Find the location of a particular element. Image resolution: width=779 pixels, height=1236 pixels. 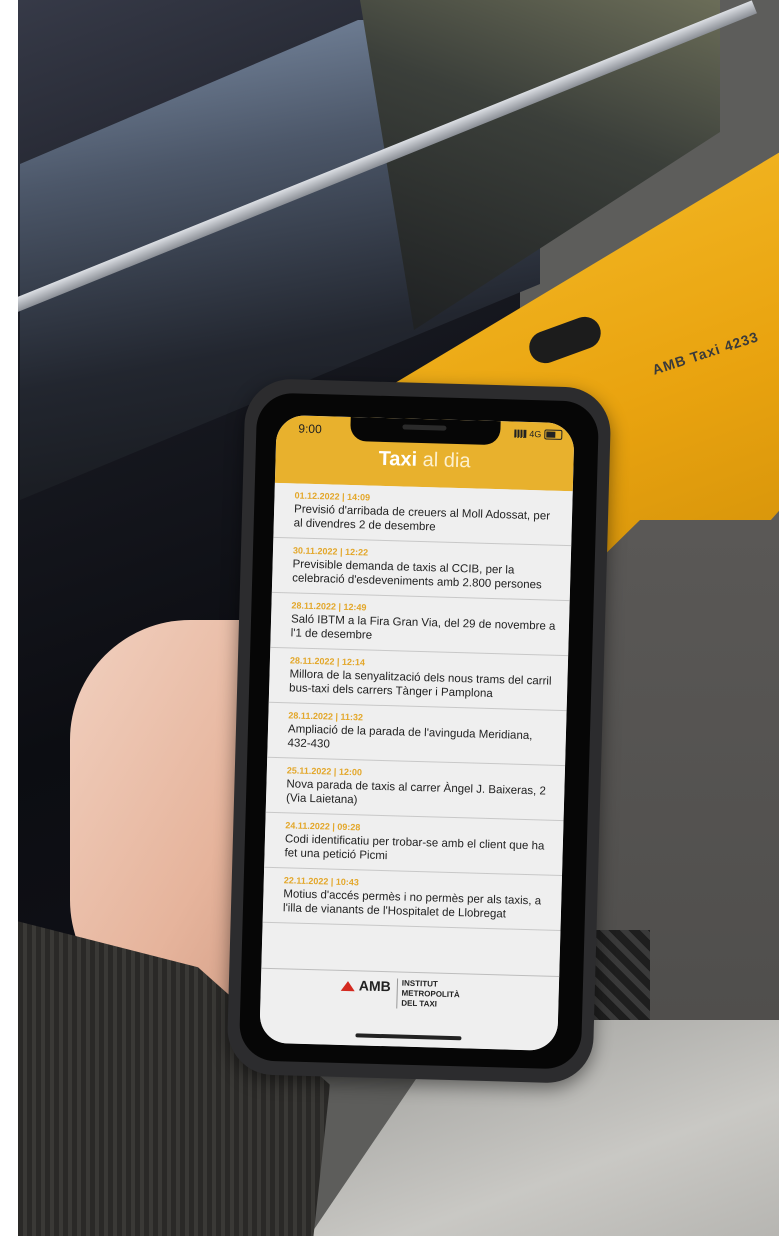

institute-name: INSTITUT METROPOLITÀ DEL TAXI is located at coordinates (428, 994).